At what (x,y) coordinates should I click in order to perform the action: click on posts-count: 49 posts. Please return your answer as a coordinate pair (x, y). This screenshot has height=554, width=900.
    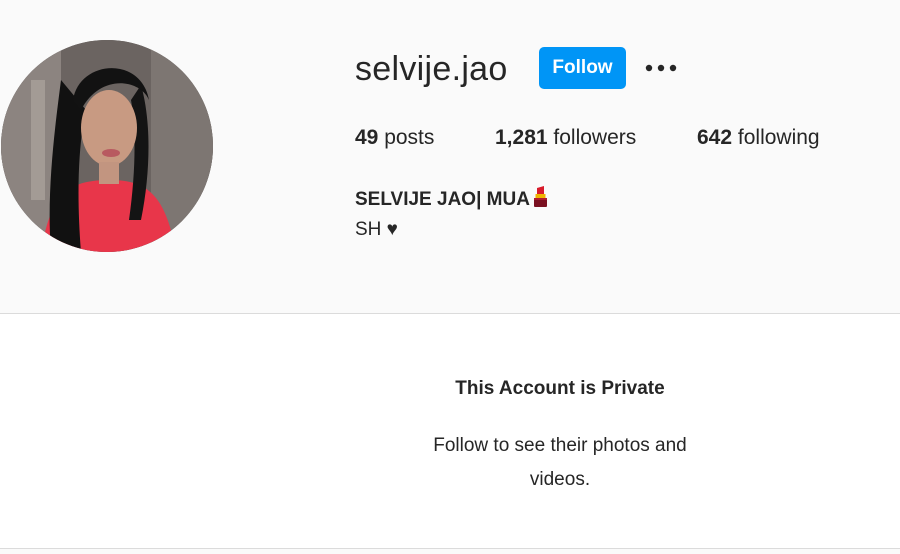
    Looking at the image, I should click on (394, 138).